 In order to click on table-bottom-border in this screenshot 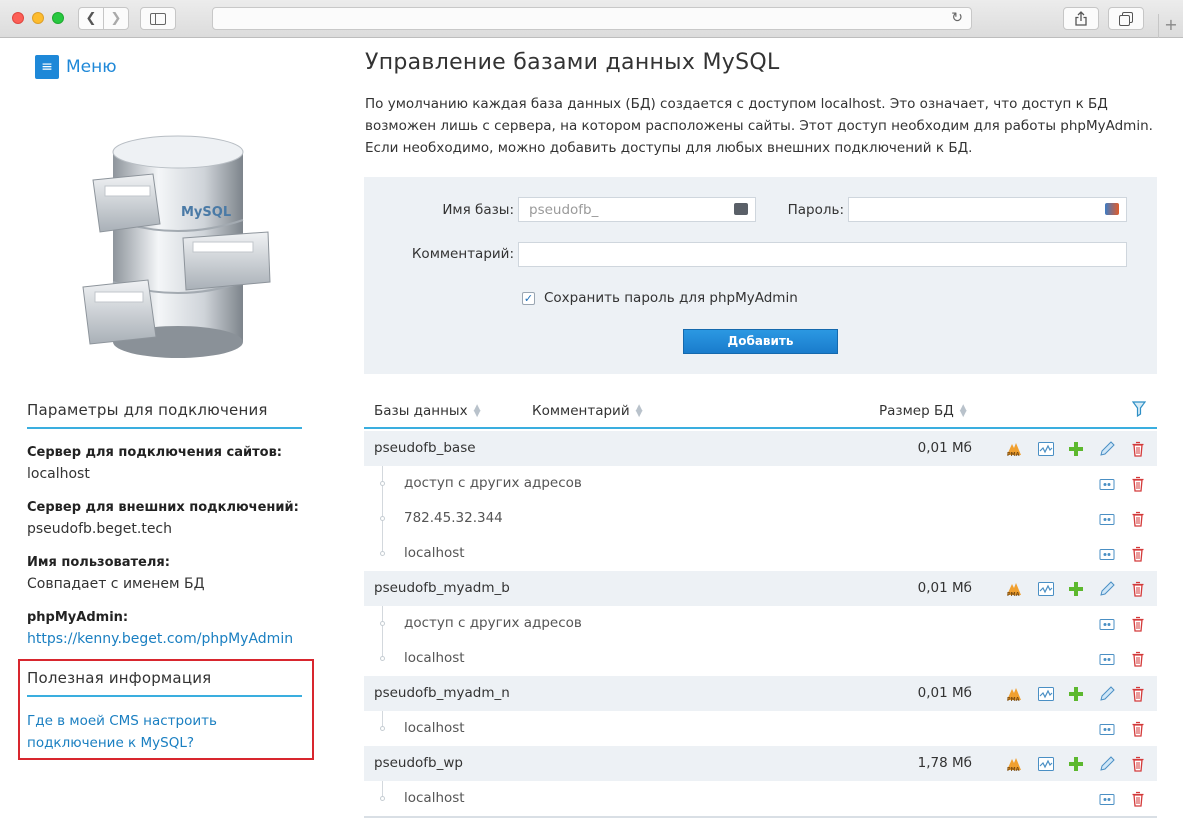, I will do `click(760, 817)`.